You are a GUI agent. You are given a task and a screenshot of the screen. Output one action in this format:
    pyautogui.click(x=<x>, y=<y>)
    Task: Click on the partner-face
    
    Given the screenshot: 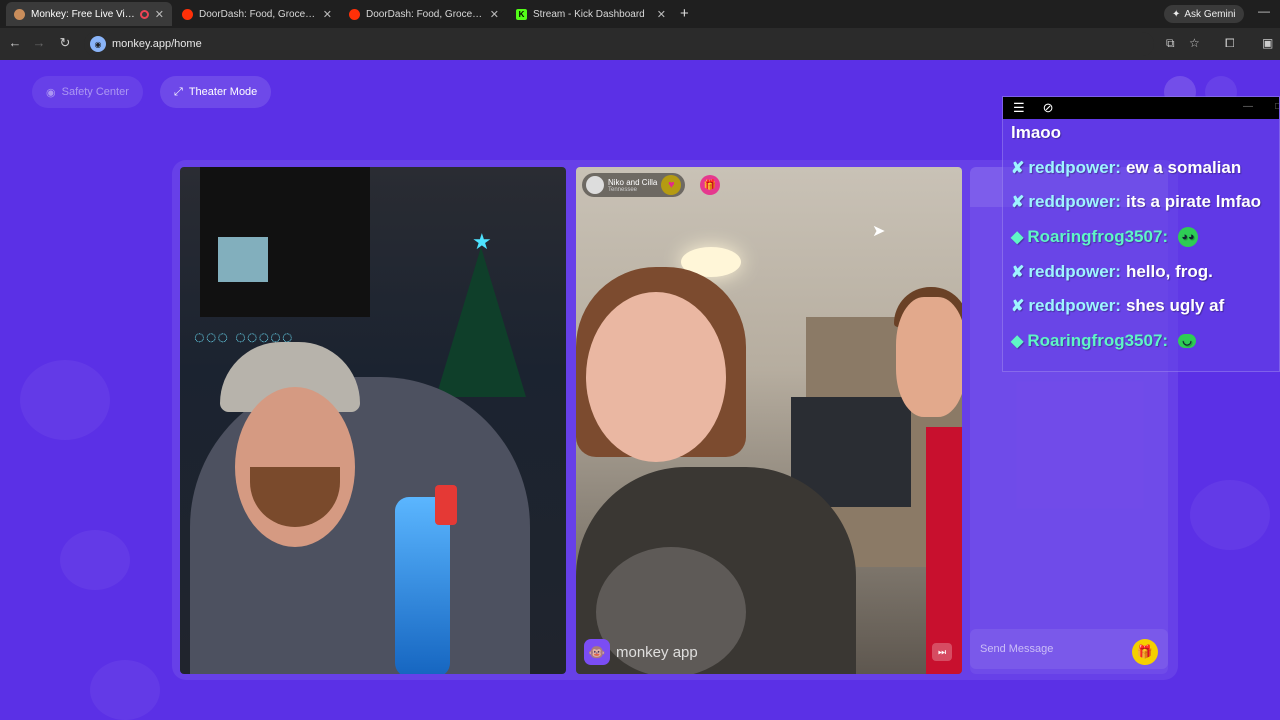 What is the action you would take?
    pyautogui.click(x=656, y=377)
    